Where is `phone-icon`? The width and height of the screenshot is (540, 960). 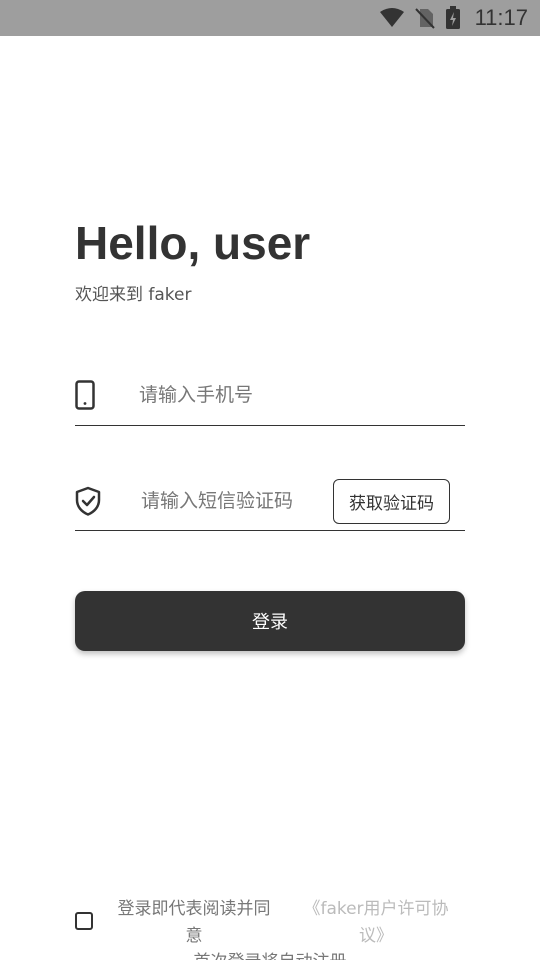 phone-icon is located at coordinates (85, 397).